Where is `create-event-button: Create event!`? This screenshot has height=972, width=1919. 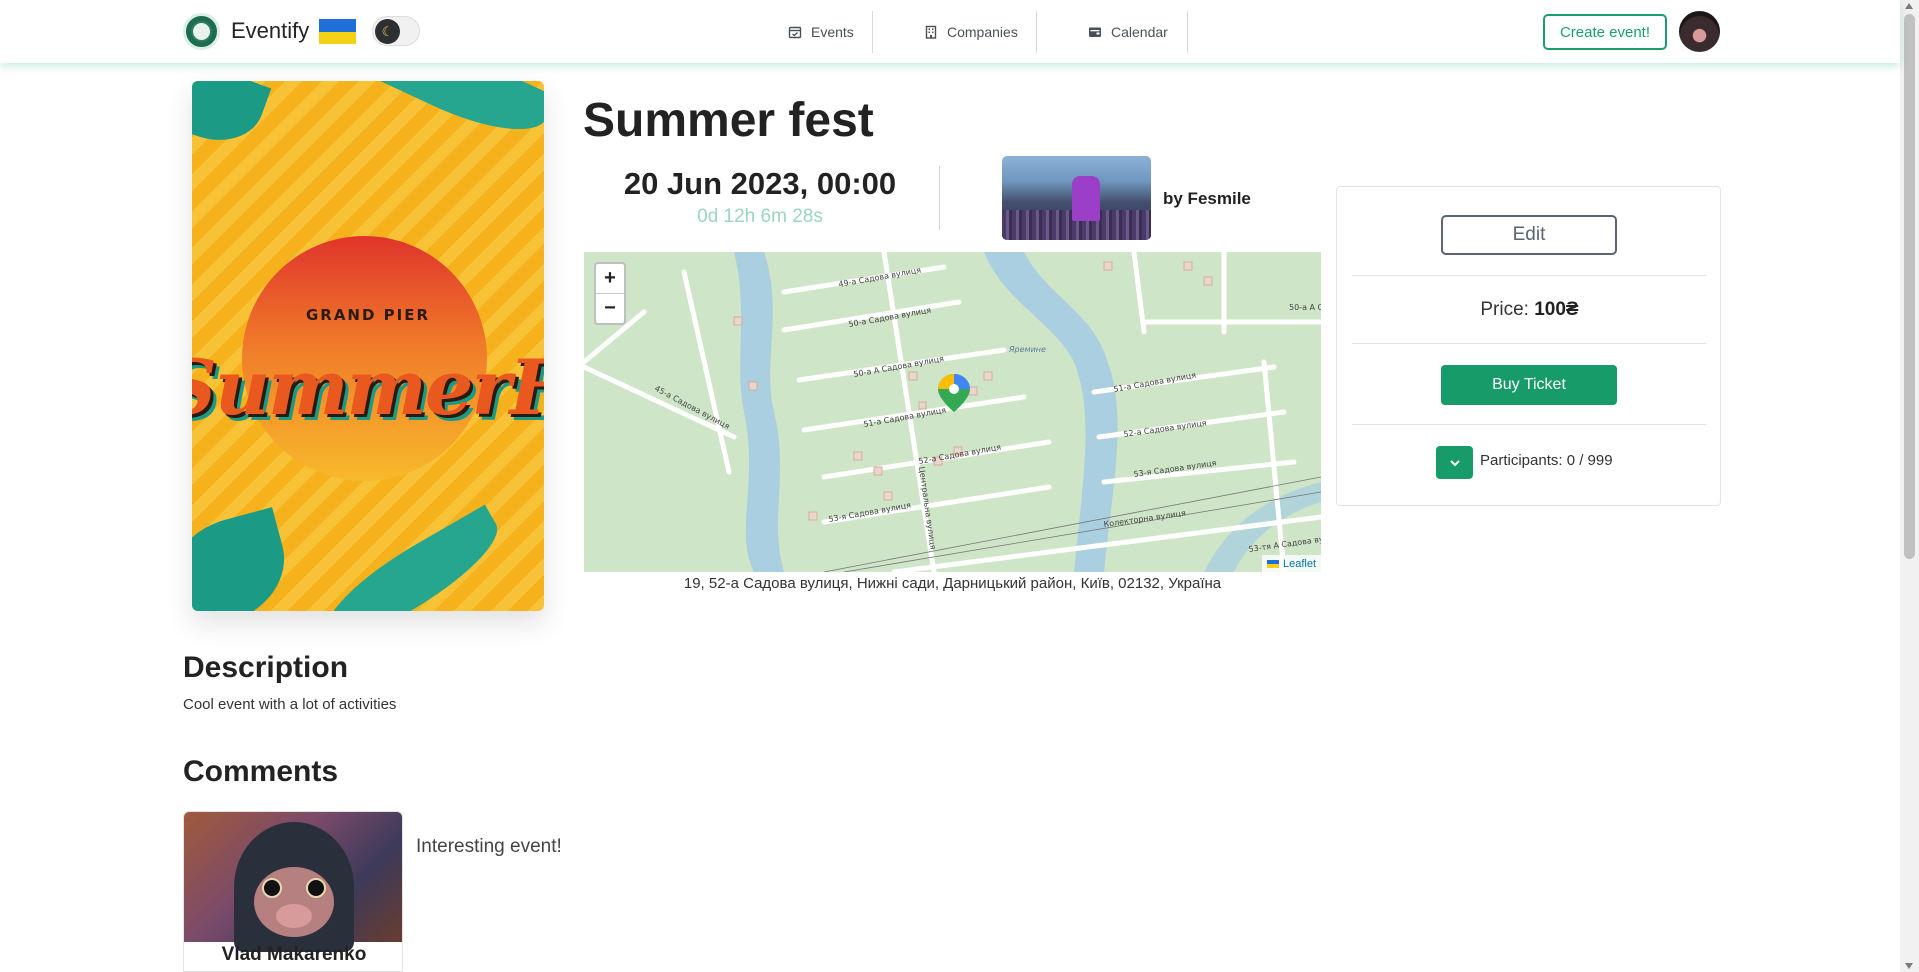
create-event-button: Create event! is located at coordinates (1605, 32).